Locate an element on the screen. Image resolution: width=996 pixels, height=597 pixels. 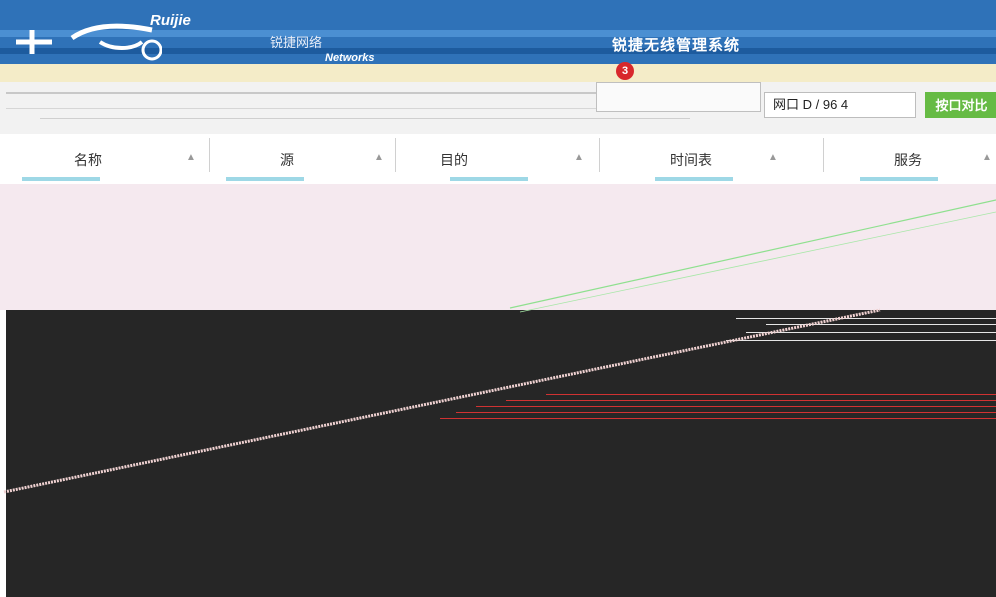
logo-swoosh-icon is located at coordinates (89, 42).